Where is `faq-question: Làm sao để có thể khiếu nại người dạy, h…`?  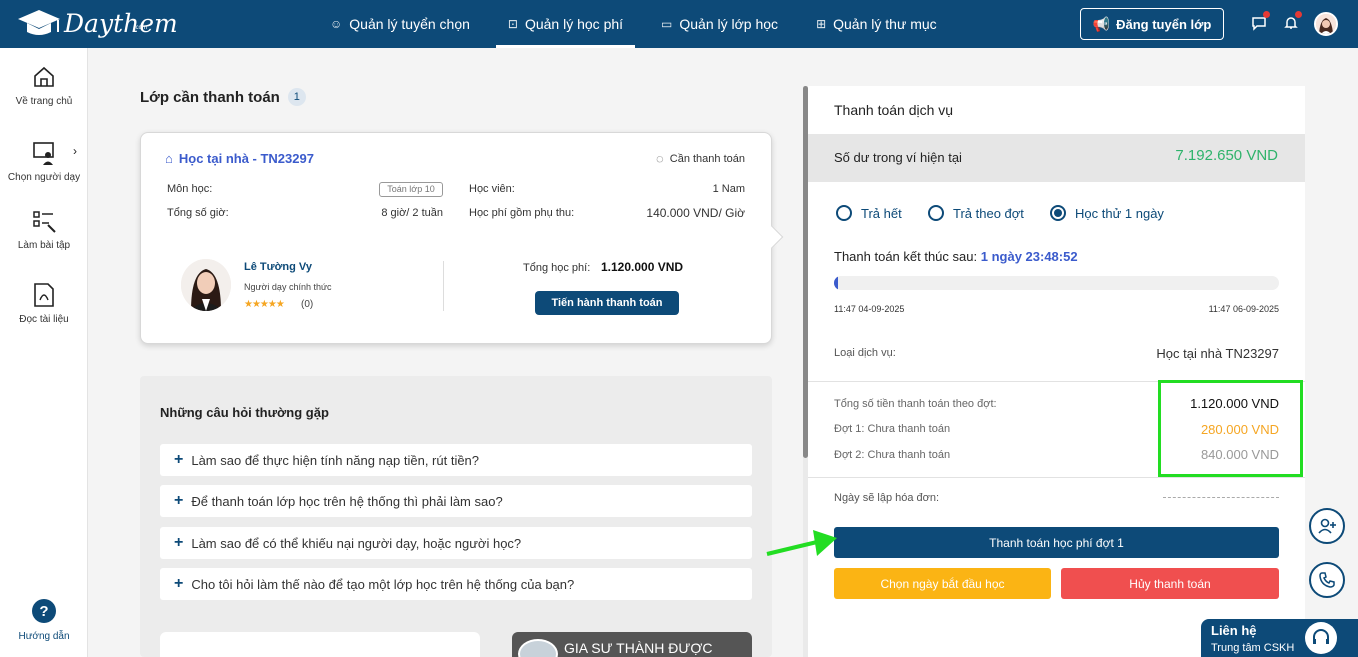 faq-question: Làm sao để có thể khiếu nại người dạy, h… is located at coordinates (356, 543).